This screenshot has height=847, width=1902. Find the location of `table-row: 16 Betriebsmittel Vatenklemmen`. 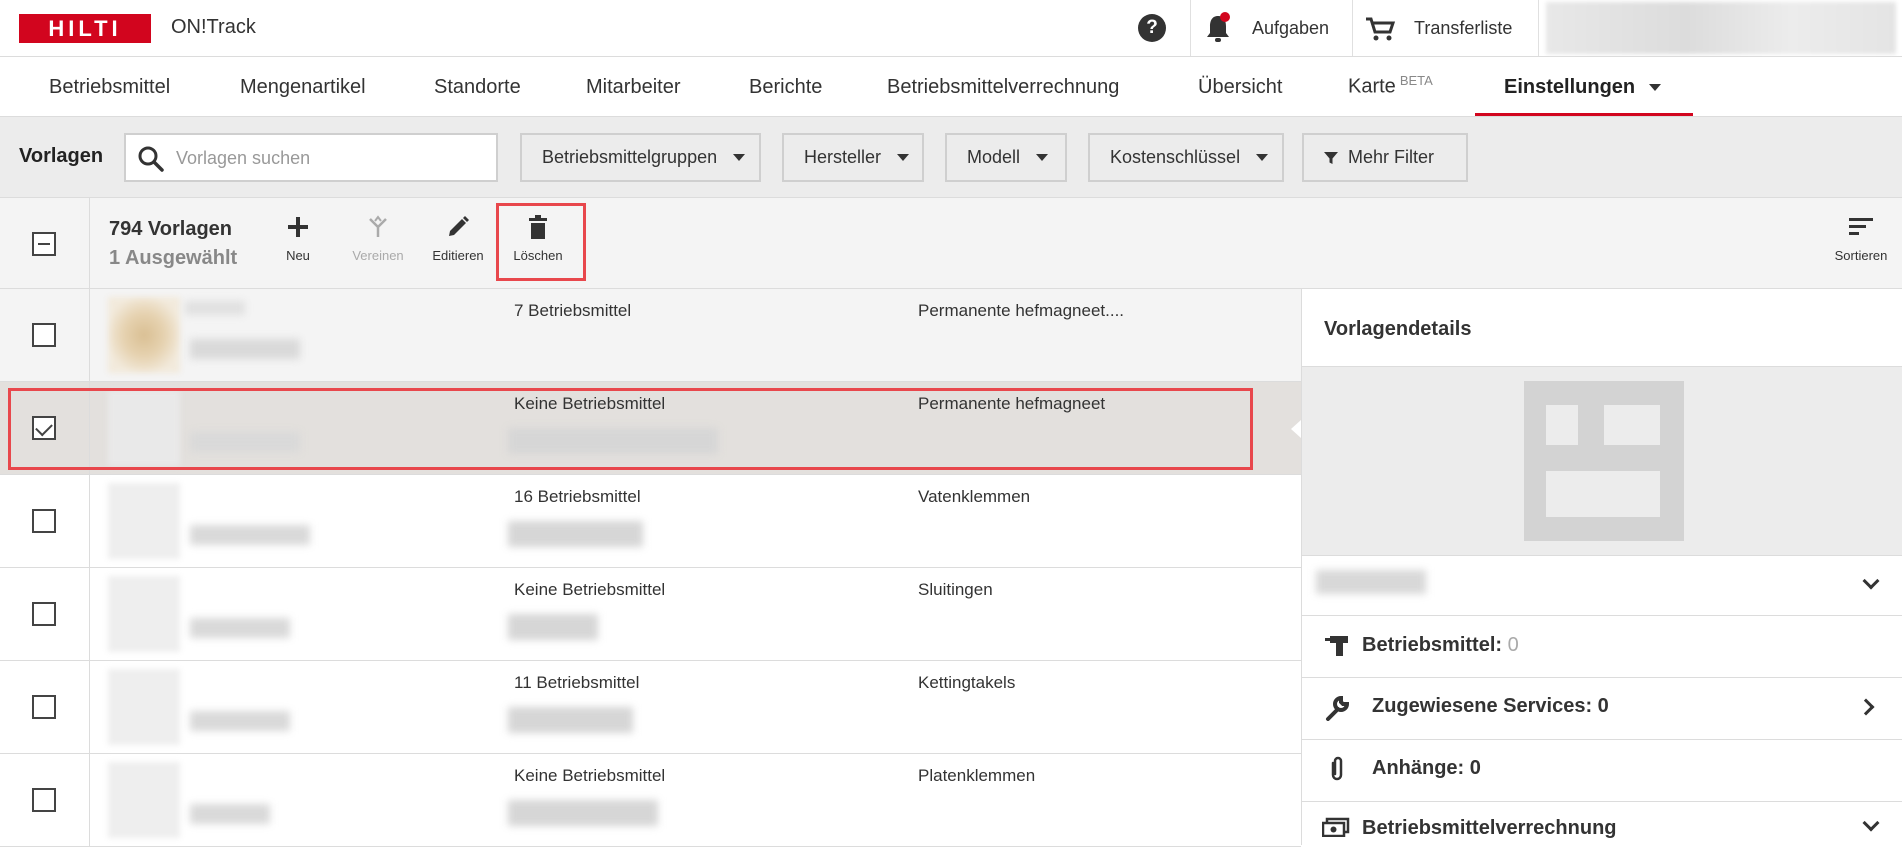

table-row: 16 Betriebsmittel Vatenklemmen is located at coordinates (650, 521).